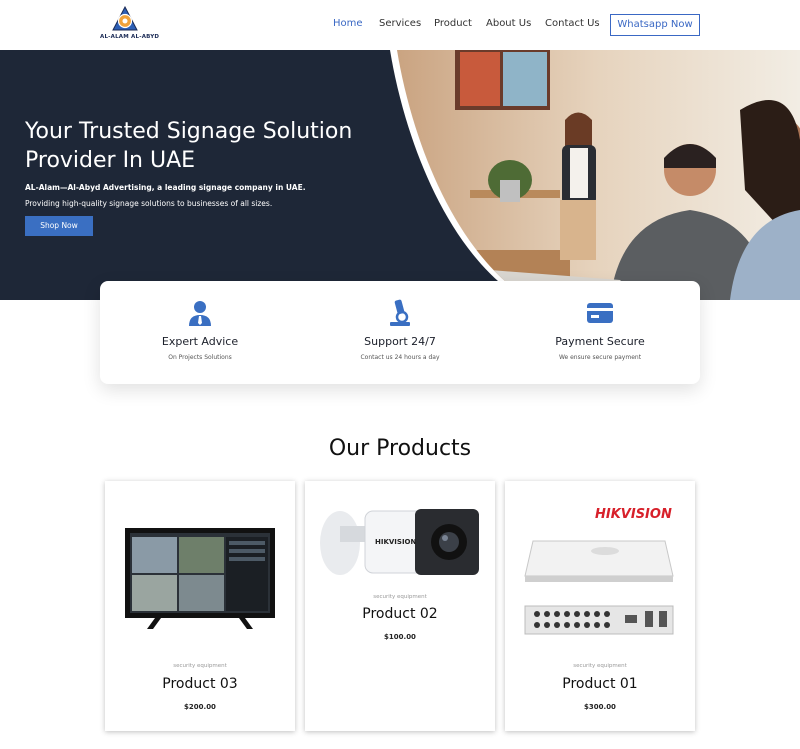 The height and width of the screenshot is (749, 800). I want to click on dvr-recorder-image: HIKVISION, so click(599, 571).